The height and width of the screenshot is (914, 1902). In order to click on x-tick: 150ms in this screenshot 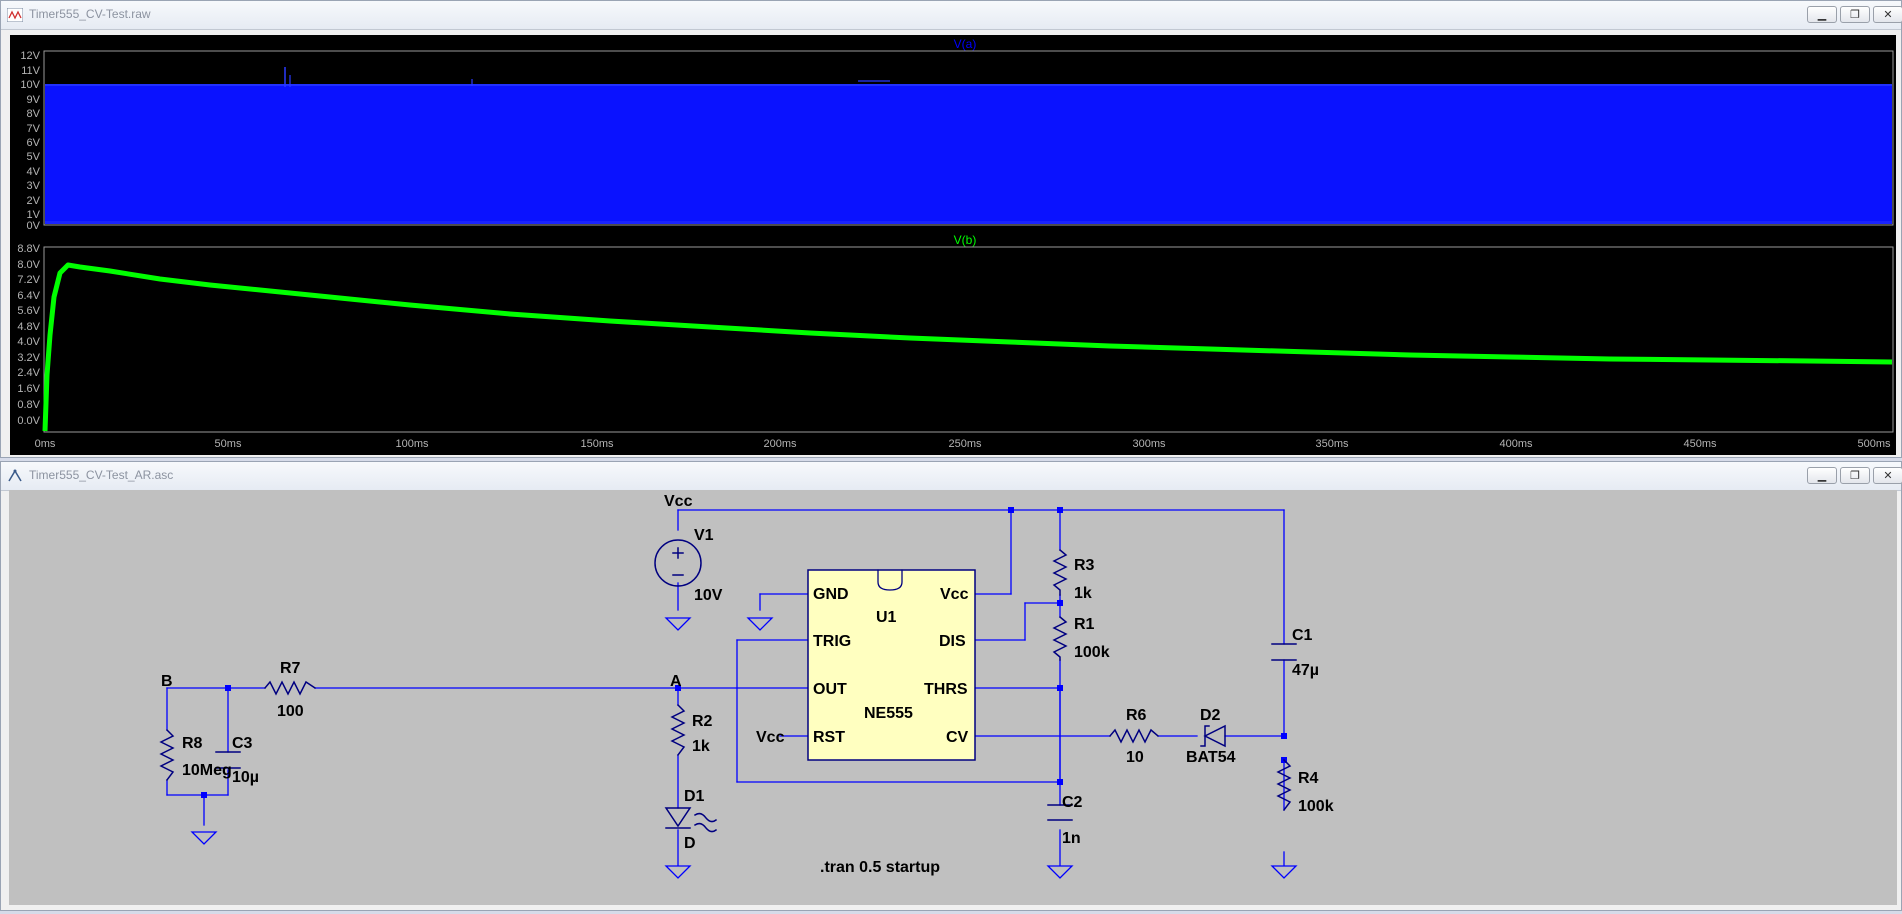, I will do `click(597, 444)`.